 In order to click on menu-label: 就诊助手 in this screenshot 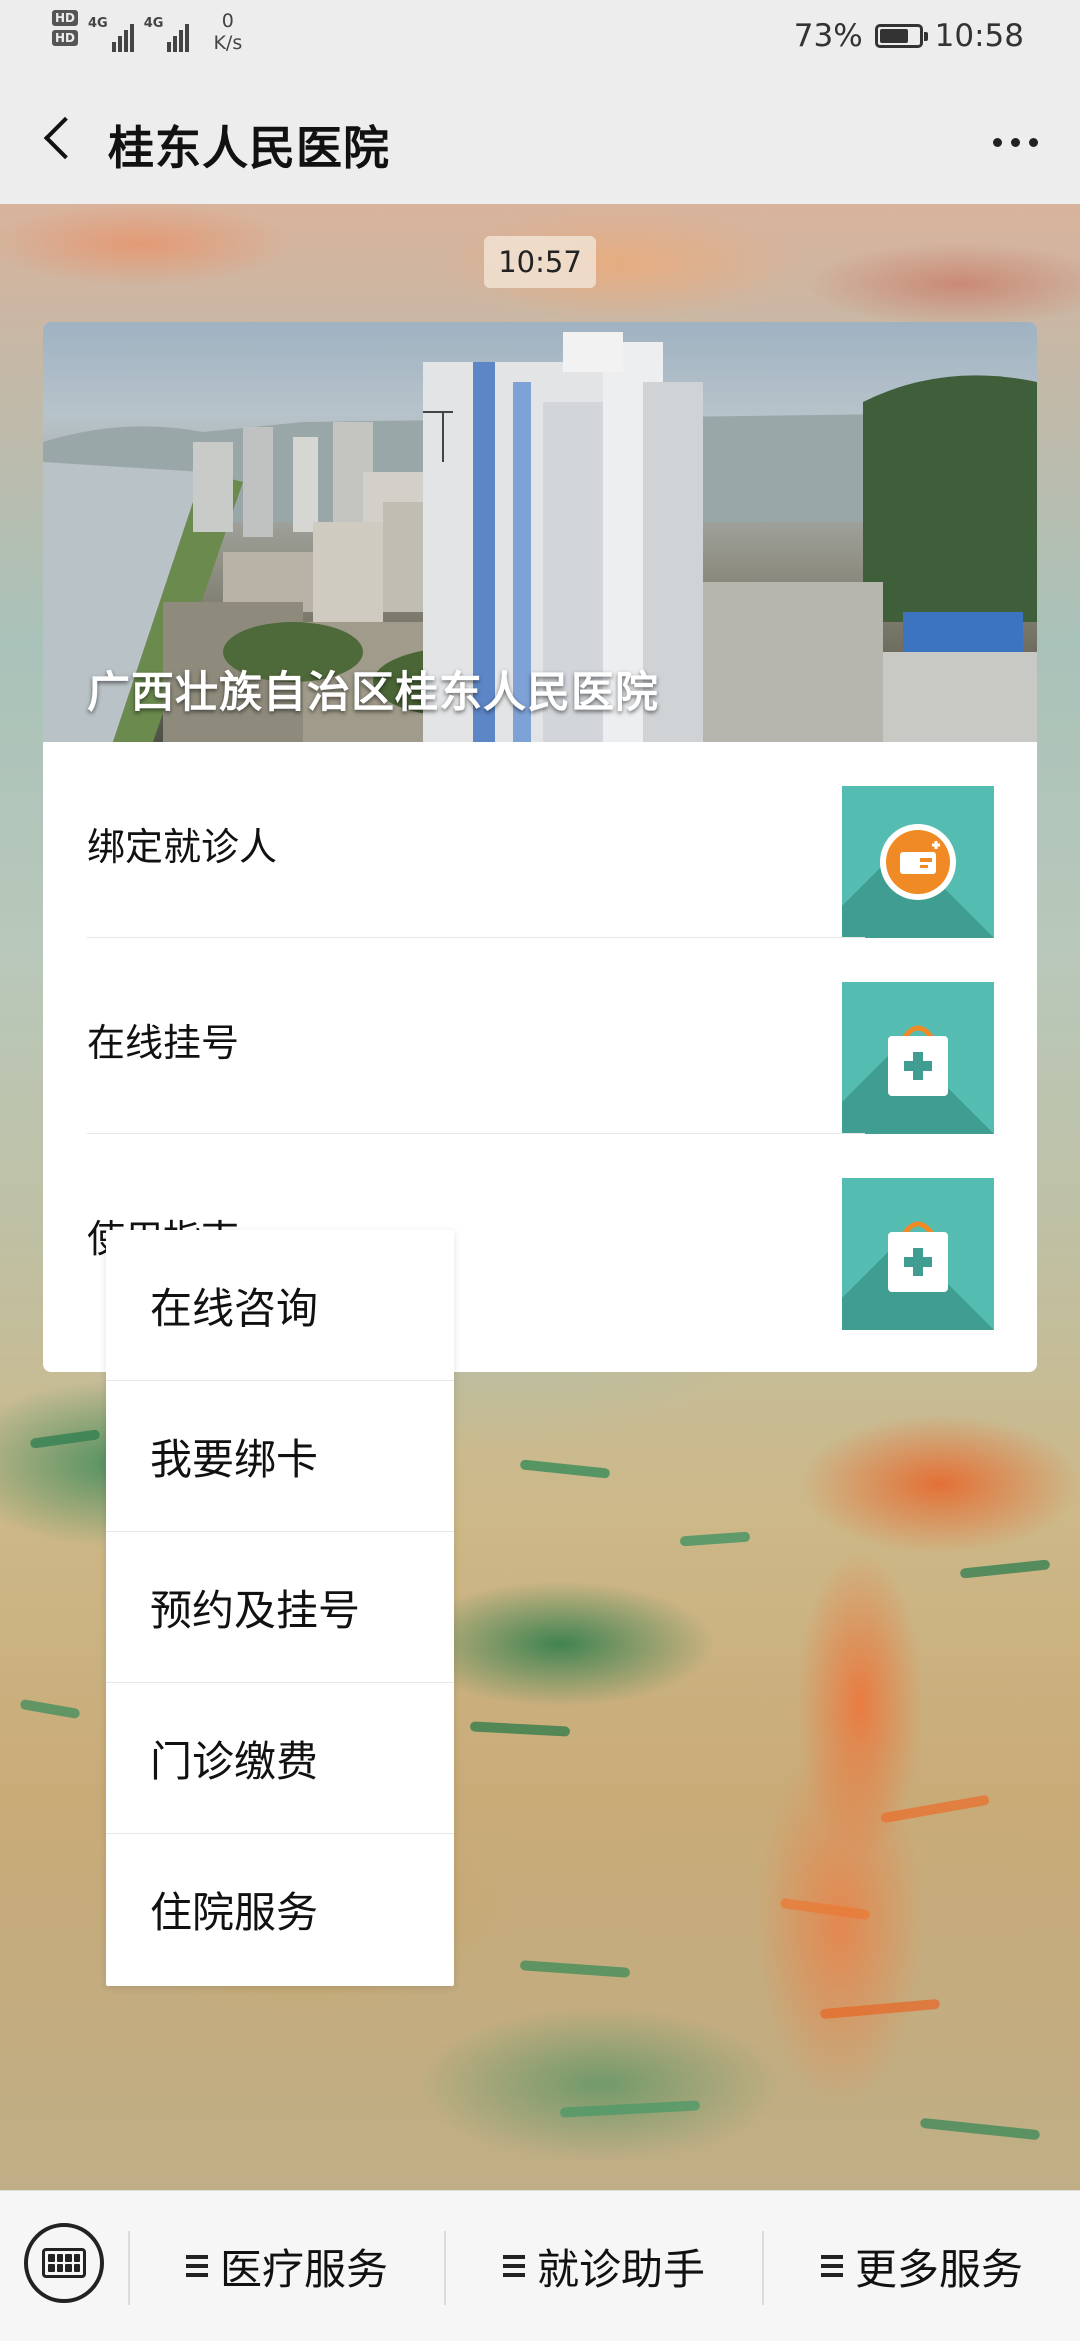, I will do `click(620, 2269)`.